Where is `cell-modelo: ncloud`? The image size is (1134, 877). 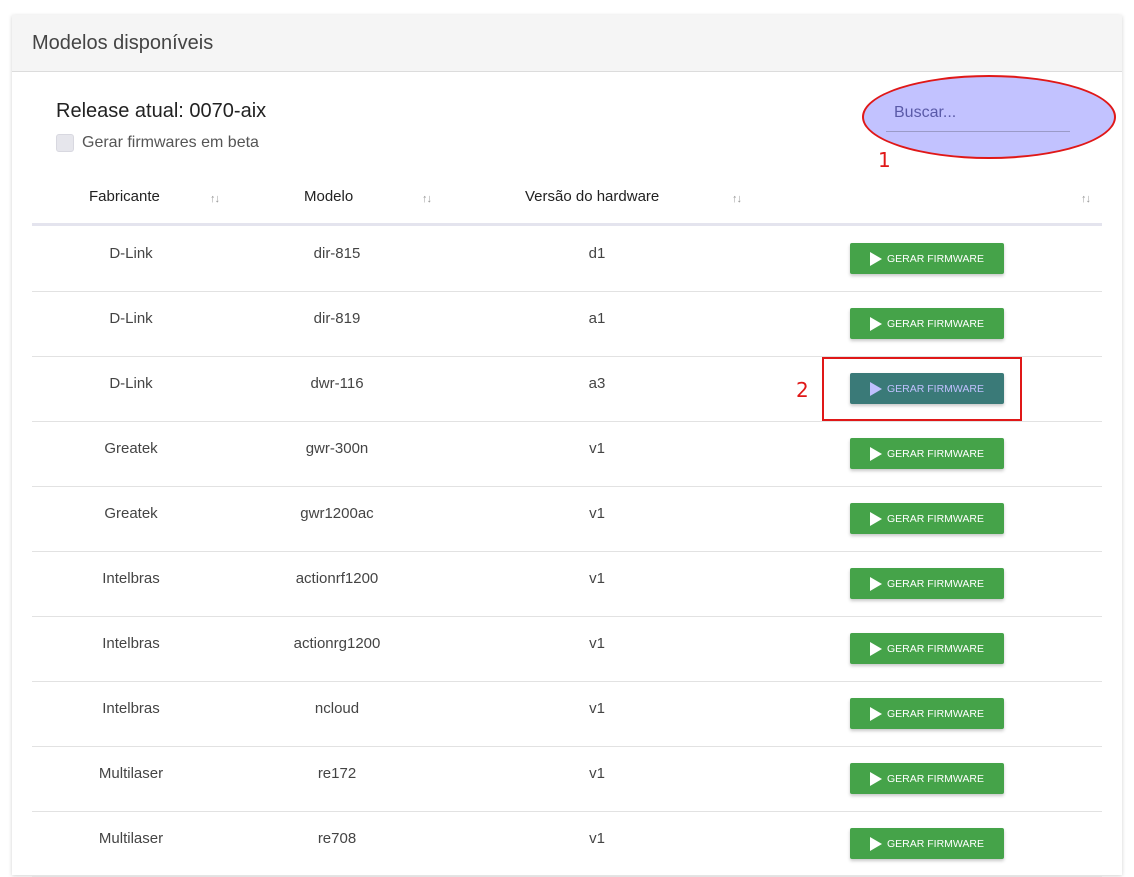 cell-modelo: ncloud is located at coordinates (337, 708).